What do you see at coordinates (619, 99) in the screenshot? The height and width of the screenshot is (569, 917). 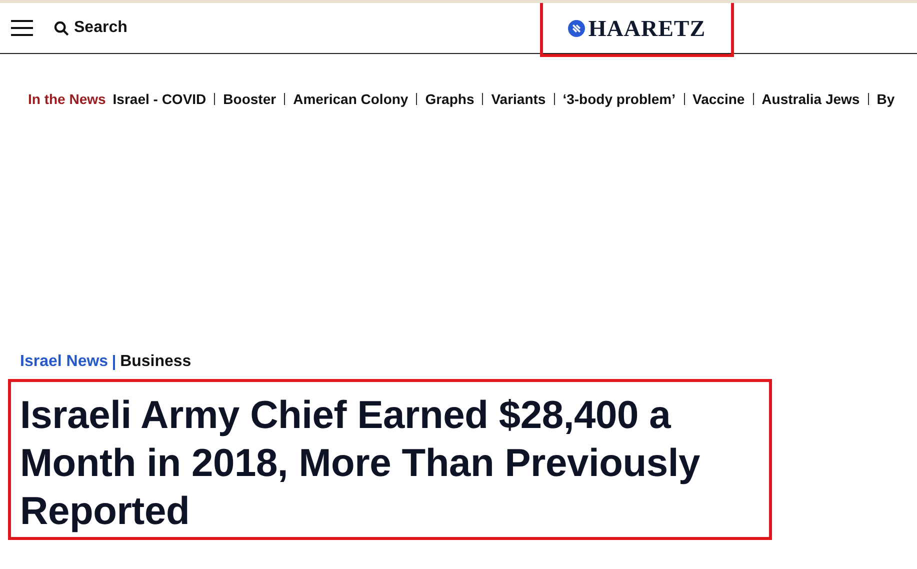 I see `topic-link: ‘3-body problem’` at bounding box center [619, 99].